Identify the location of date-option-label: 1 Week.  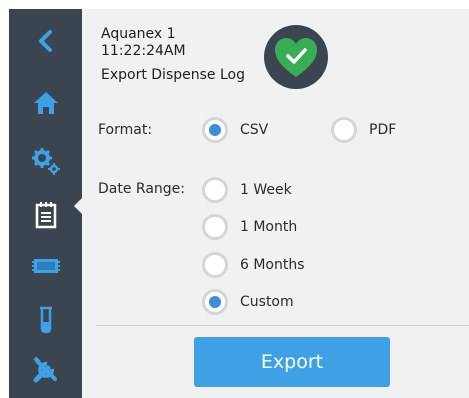
(266, 190).